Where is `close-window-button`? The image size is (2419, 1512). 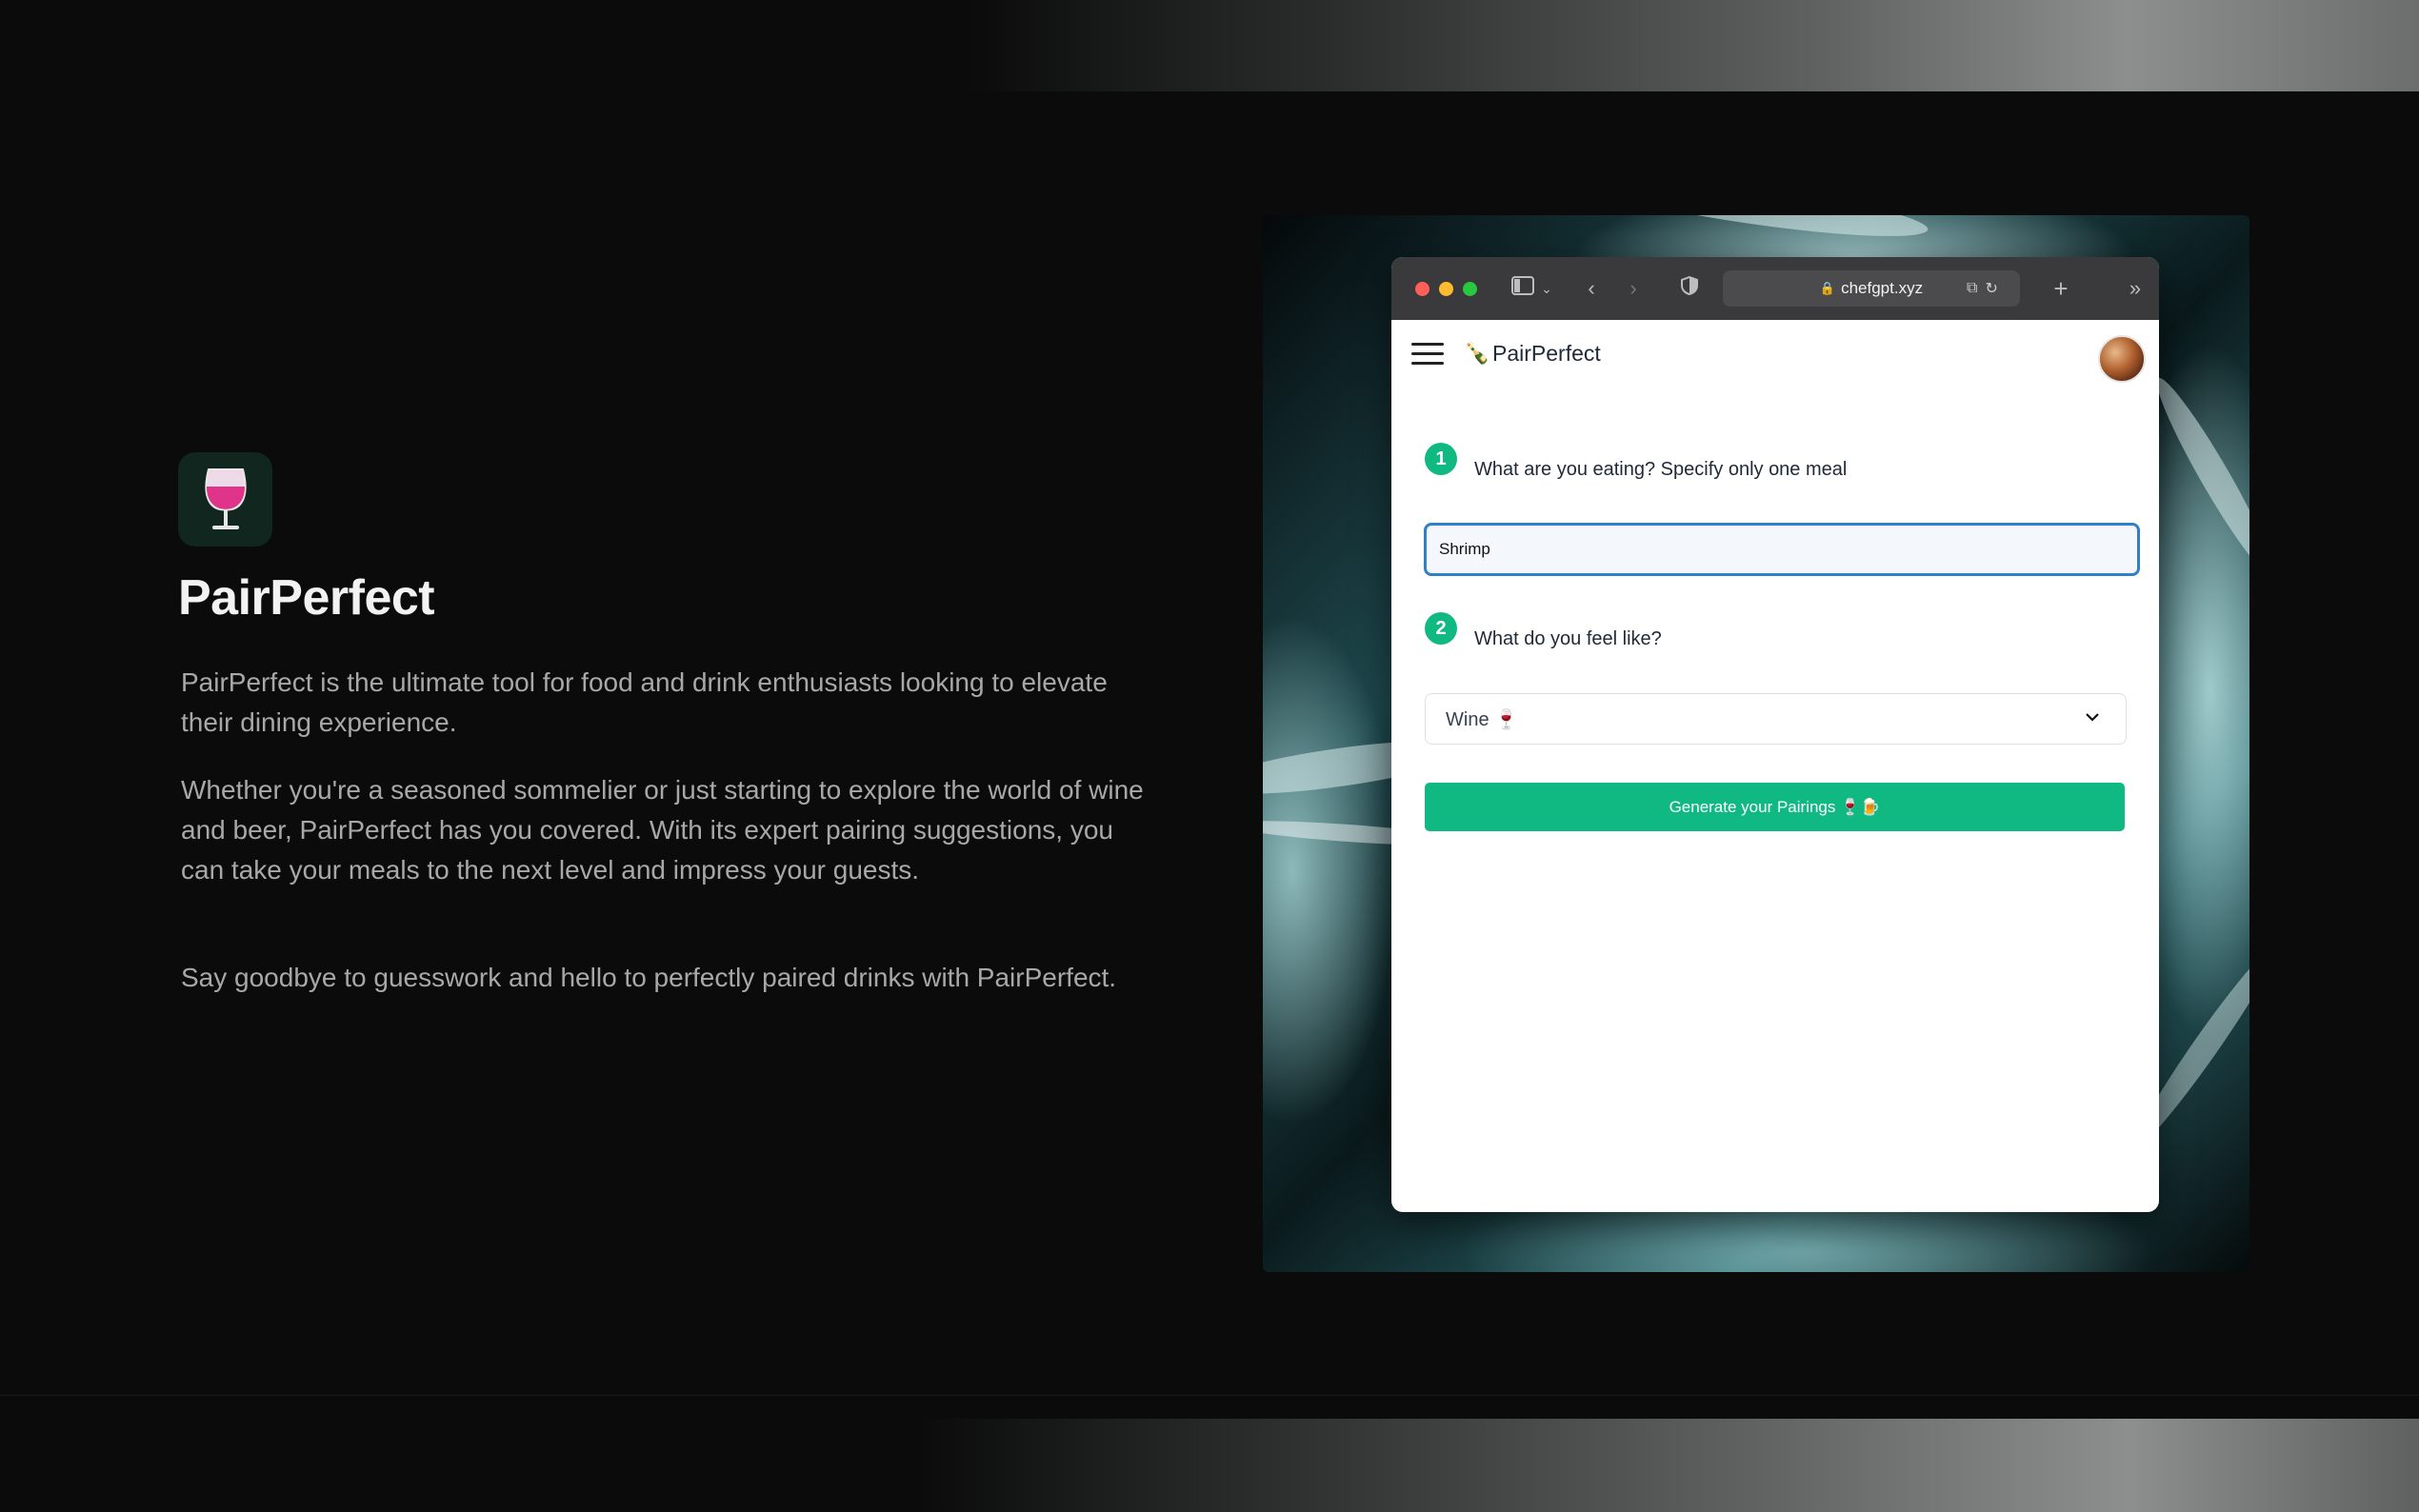
close-window-button is located at coordinates (1422, 289).